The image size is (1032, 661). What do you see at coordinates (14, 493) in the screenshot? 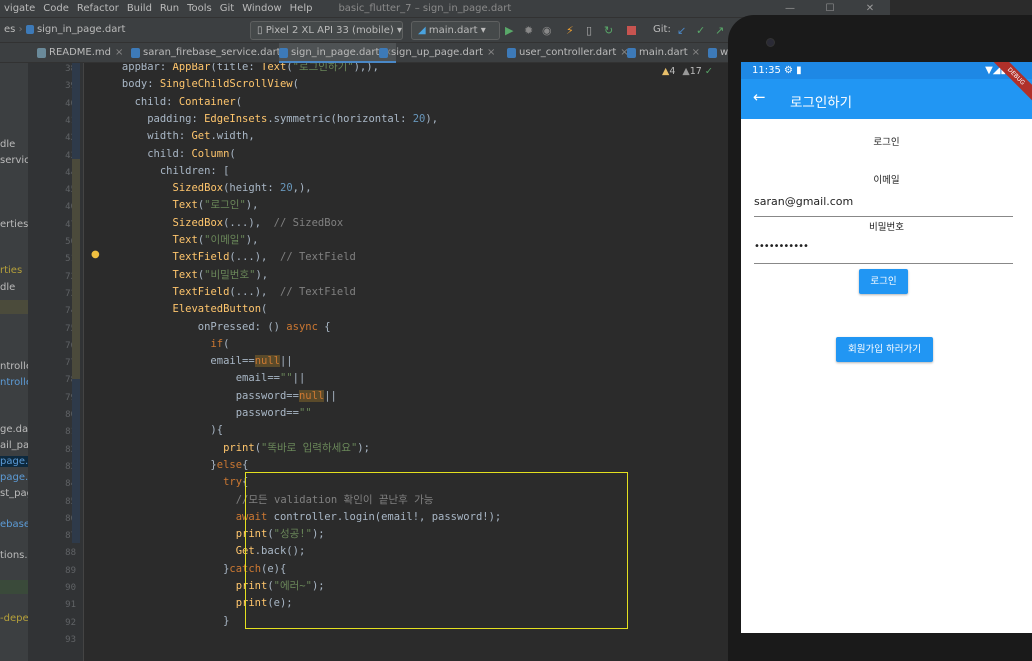
I see `project-item: st_pag` at bounding box center [14, 493].